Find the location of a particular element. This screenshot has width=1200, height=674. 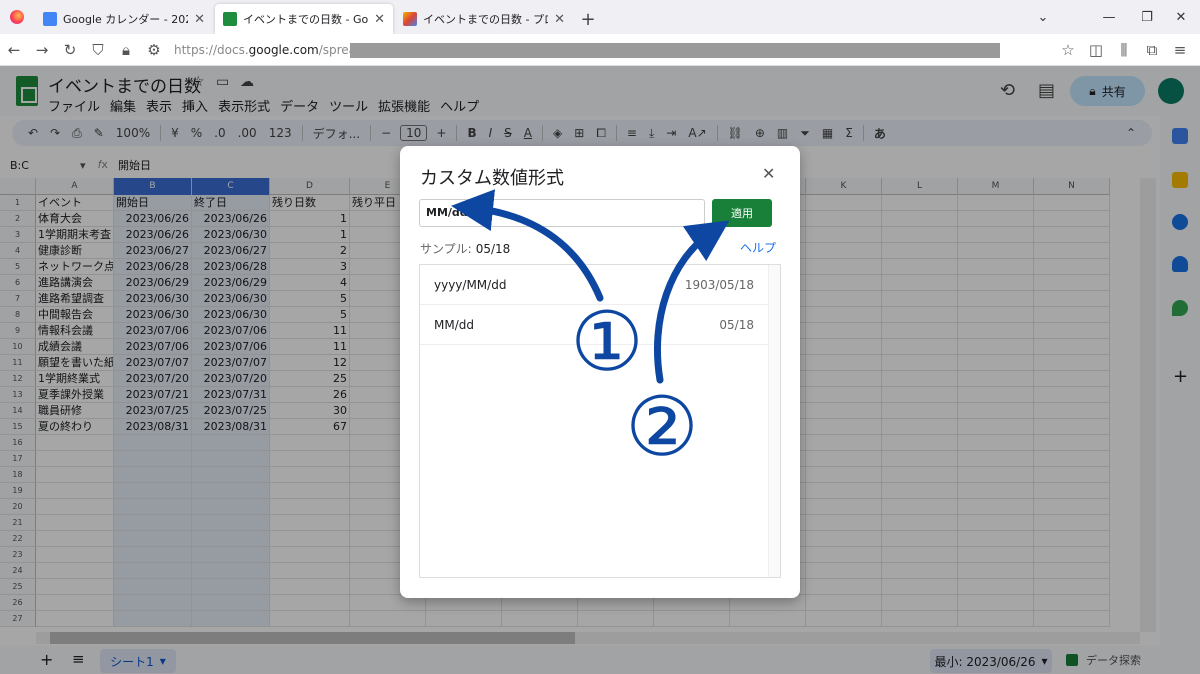

tab-project: イベントまでの日数 - プロジェクト編 ✕ is located at coordinates (484, 19).